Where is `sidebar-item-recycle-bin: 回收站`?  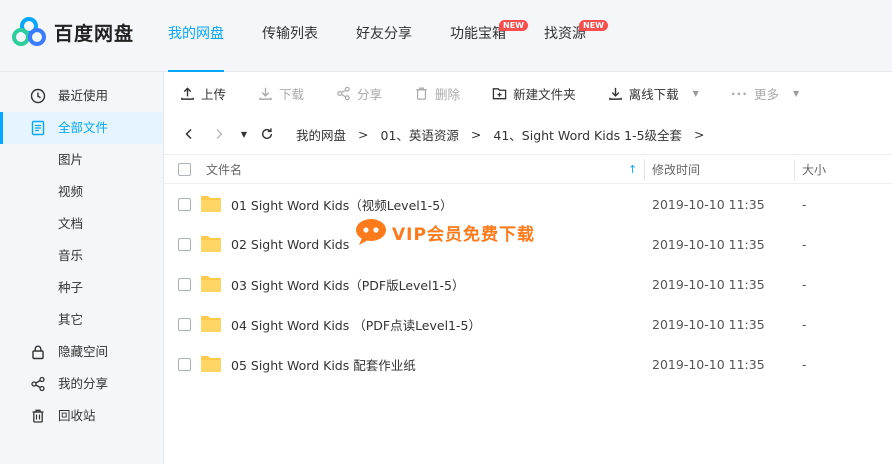 sidebar-item-recycle-bin: 回收站 is located at coordinates (81, 416).